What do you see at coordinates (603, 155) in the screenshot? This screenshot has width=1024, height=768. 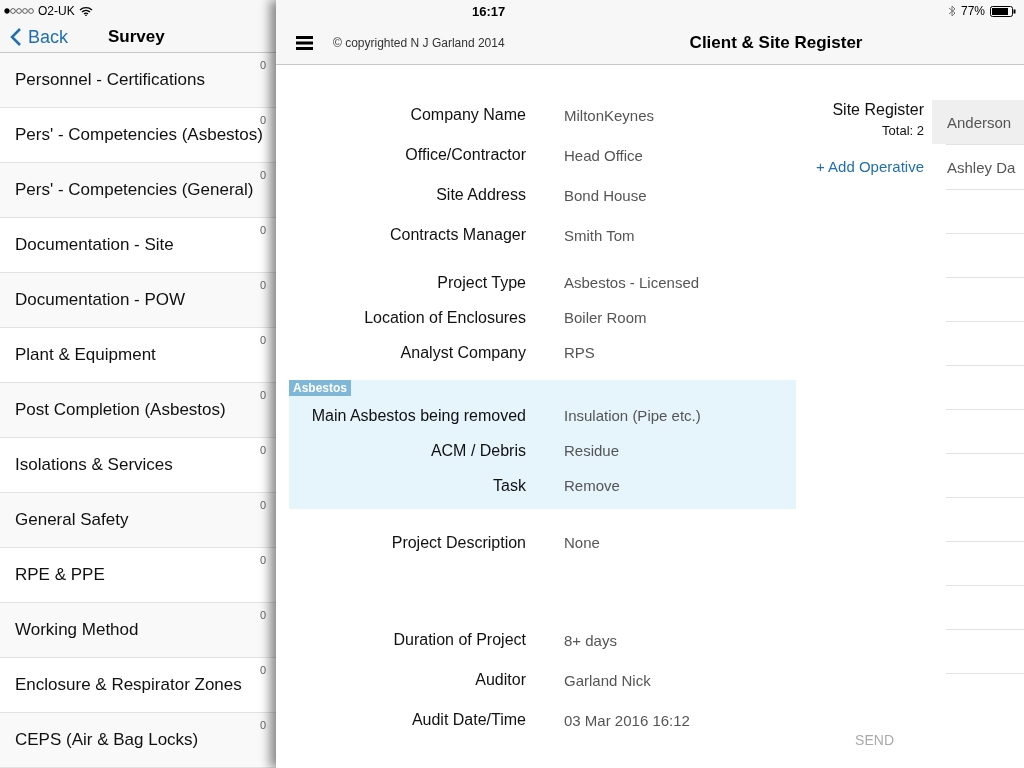 I see `field-value: Head Office` at bounding box center [603, 155].